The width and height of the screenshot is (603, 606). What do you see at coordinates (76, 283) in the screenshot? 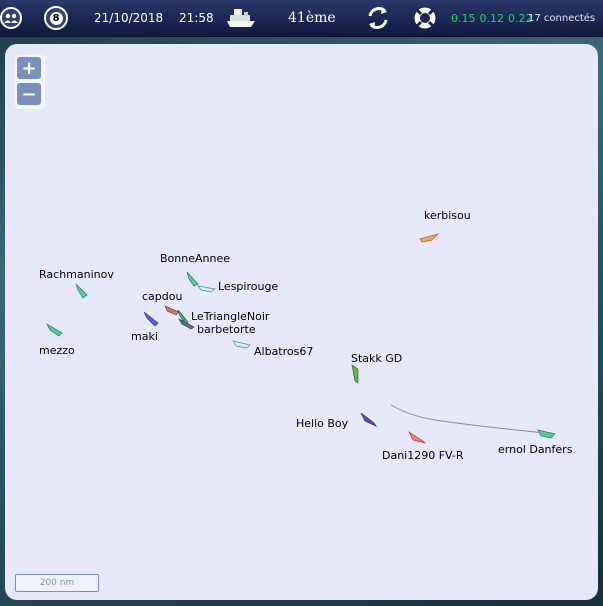
I see `boat-rachmaninov: Rachmaninov` at bounding box center [76, 283].